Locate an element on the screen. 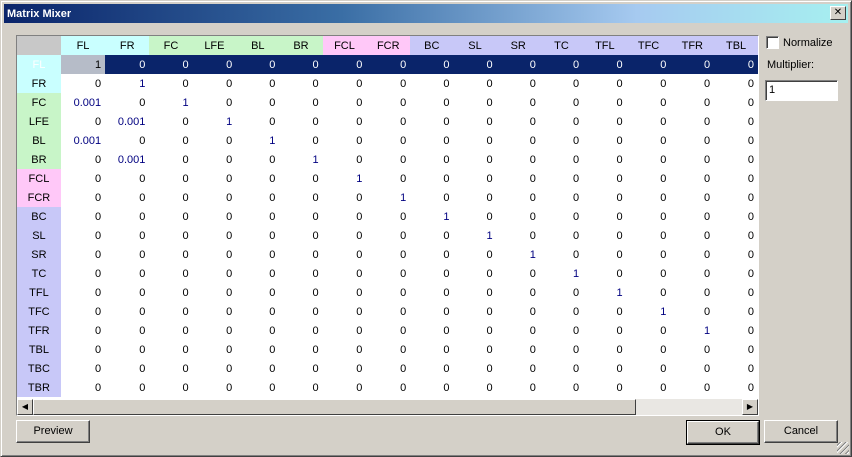  matrix-row: LFE 0 0.001 0 1 0 0 0 0 0 0 0 0 0 0 0 0 is located at coordinates (387, 121).